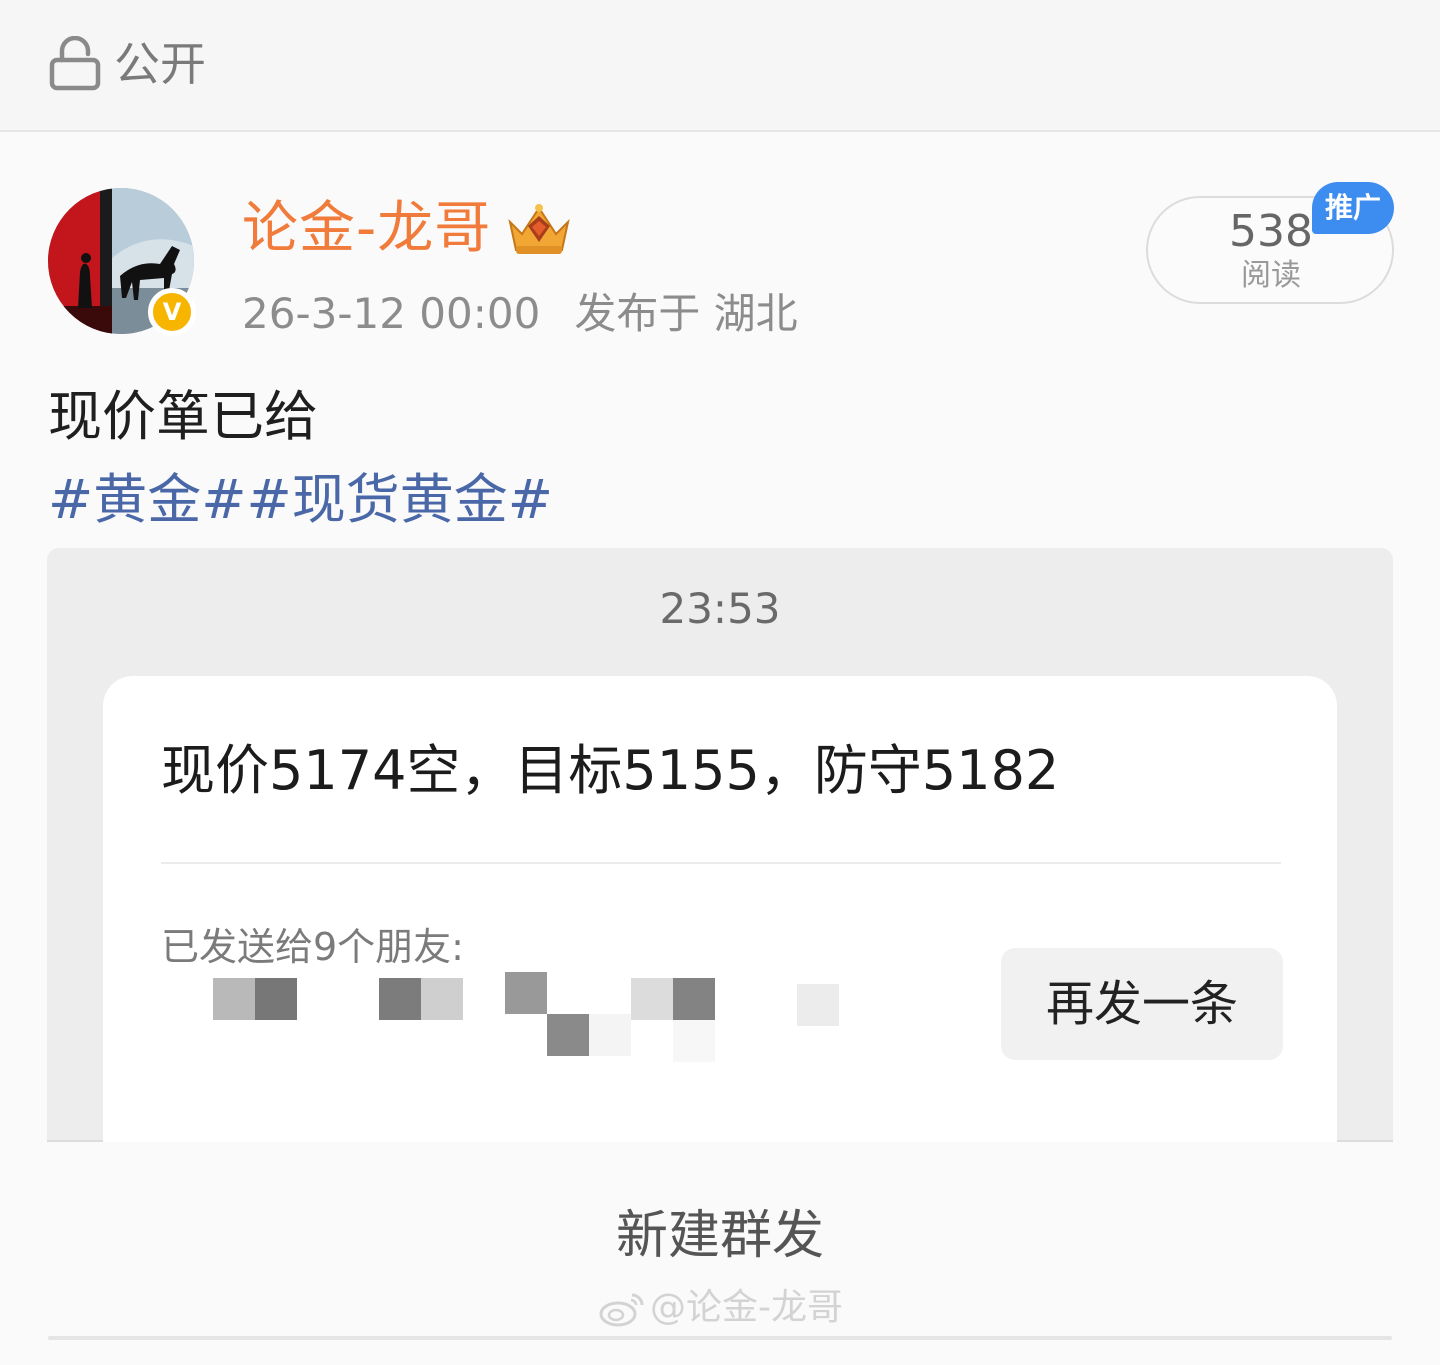 The height and width of the screenshot is (1365, 1440). Describe the element at coordinates (160, 64) in the screenshot. I see `privacy-label: 公开` at that location.